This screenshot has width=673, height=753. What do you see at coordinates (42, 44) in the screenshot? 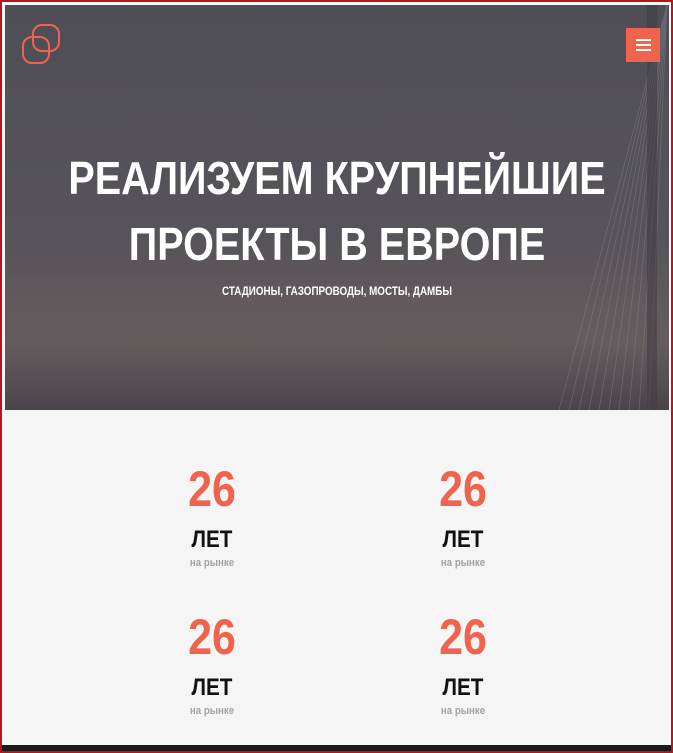
I see `logo-icon` at bounding box center [42, 44].